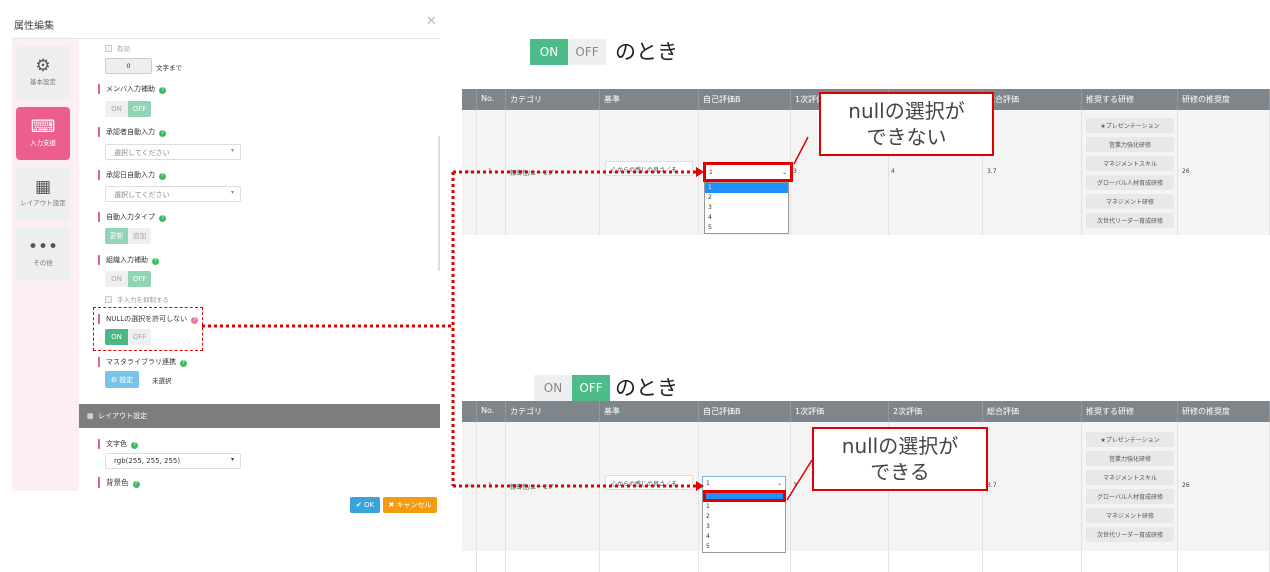 The height and width of the screenshot is (572, 1270). Describe the element at coordinates (799, 318) in the screenshot. I see `callout-pointer` at that location.